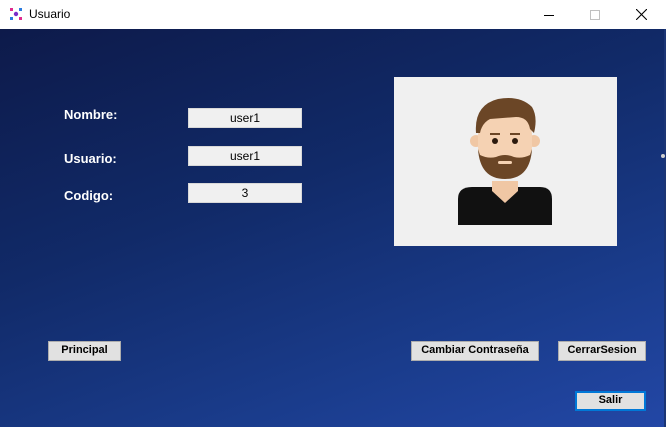 Image resolution: width=666 pixels, height=427 pixels. I want to click on resize-grip-dot, so click(663, 156).